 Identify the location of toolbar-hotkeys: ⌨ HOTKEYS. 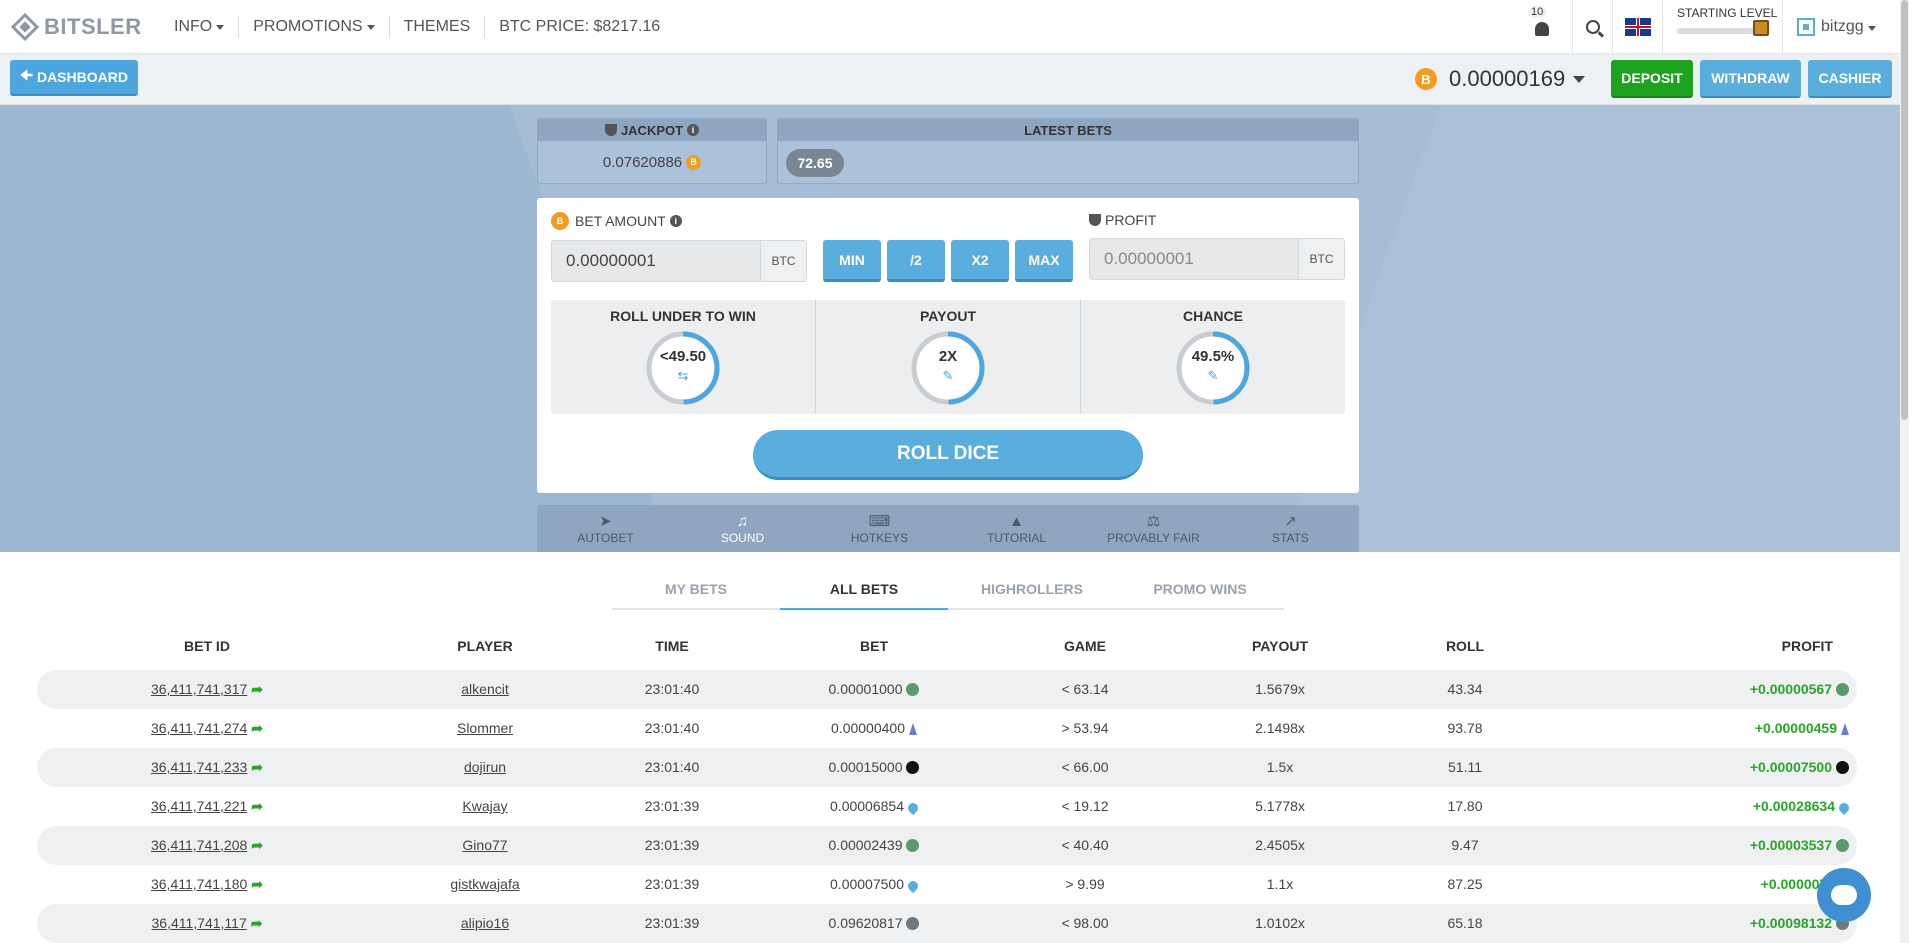
(879, 528).